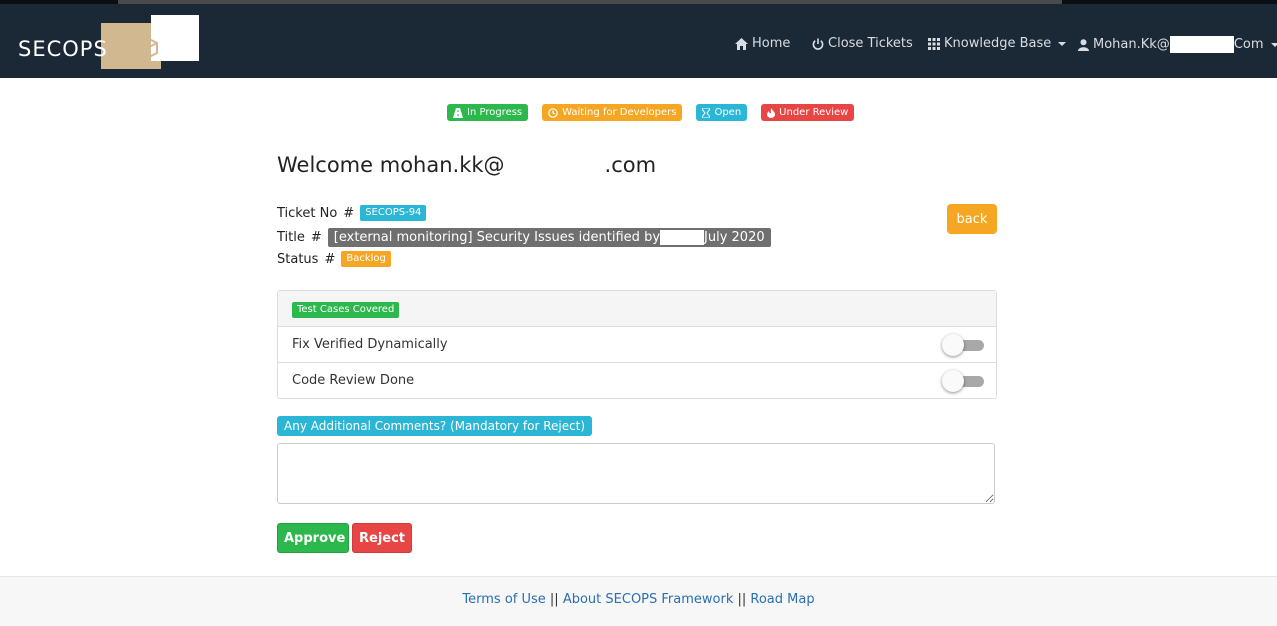  I want to click on checklist-item-label: Code Review Done, so click(353, 380).